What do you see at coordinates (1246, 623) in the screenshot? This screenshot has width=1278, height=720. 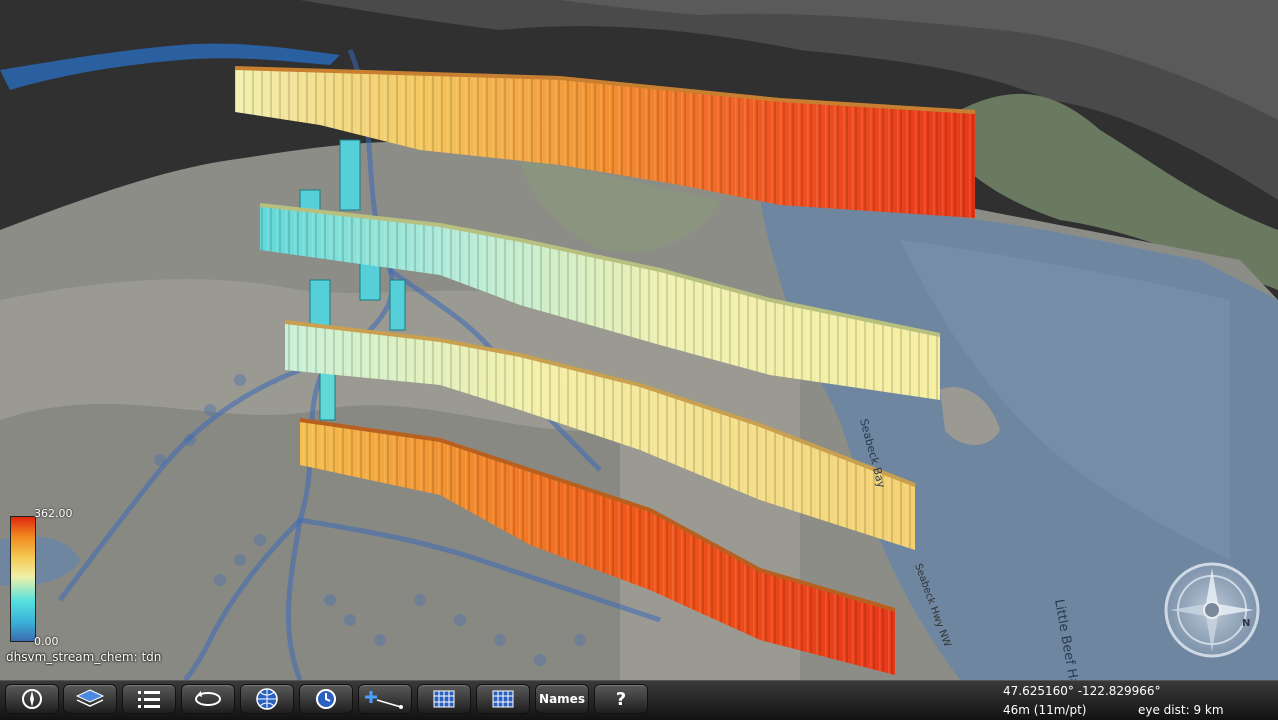 I see `compass-north-label: N` at bounding box center [1246, 623].